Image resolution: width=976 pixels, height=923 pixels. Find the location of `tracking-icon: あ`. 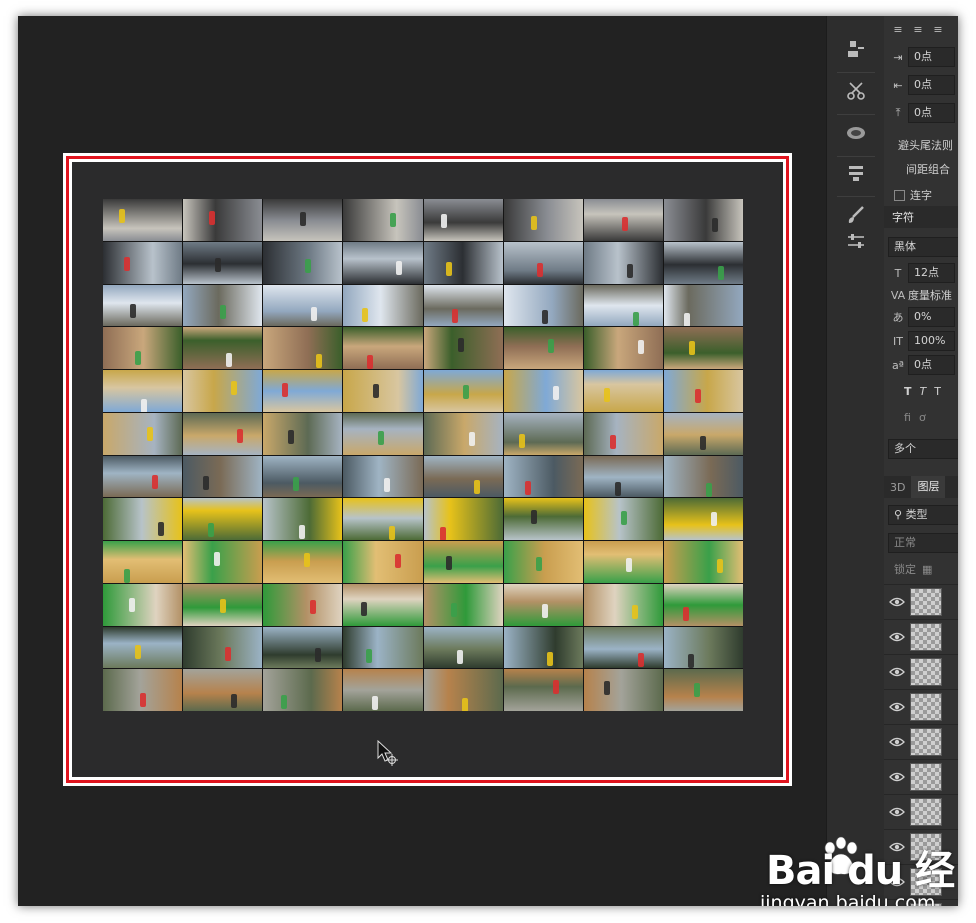

tracking-icon: あ is located at coordinates (898, 317).